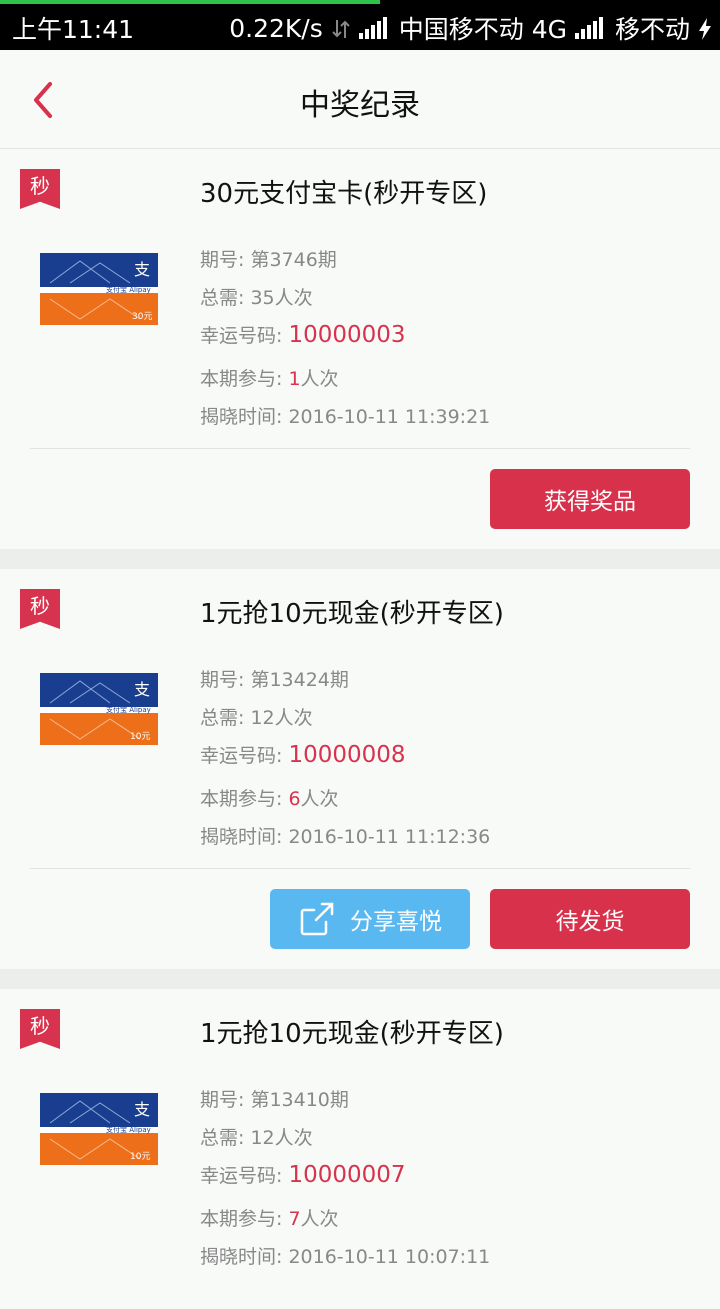 The image size is (720, 1309). I want to click on lucky-number-line: 幸运号码: 10000008, so click(303, 755).